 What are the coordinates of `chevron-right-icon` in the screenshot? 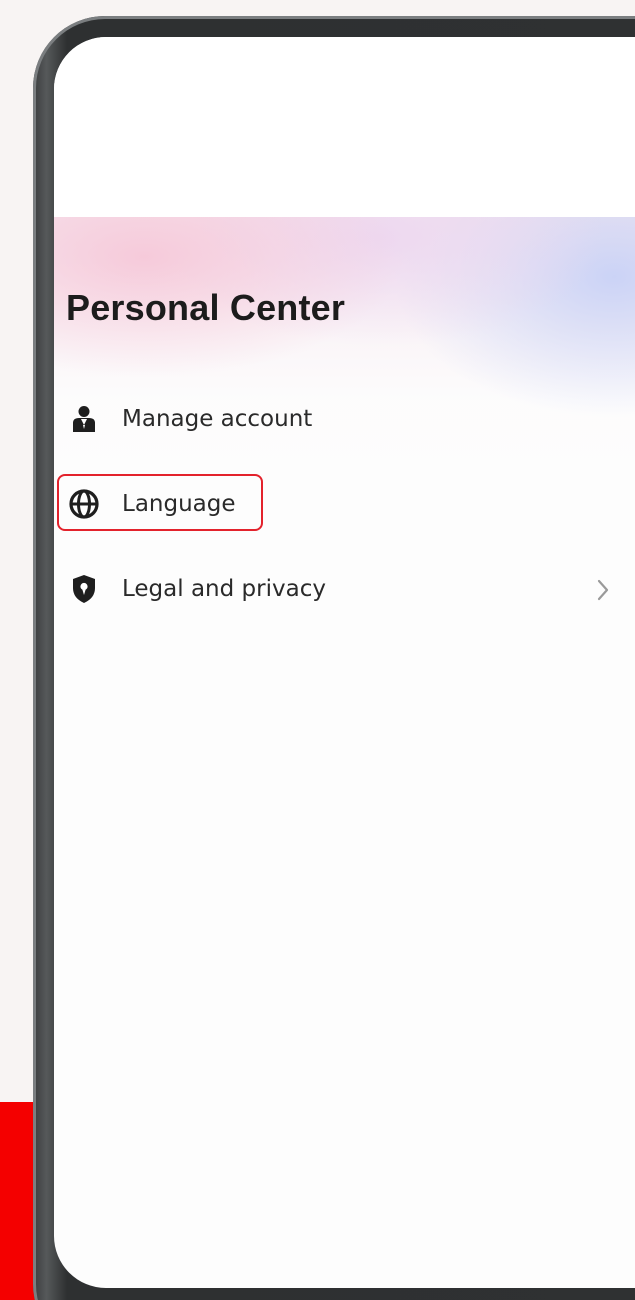 It's located at (604, 590).